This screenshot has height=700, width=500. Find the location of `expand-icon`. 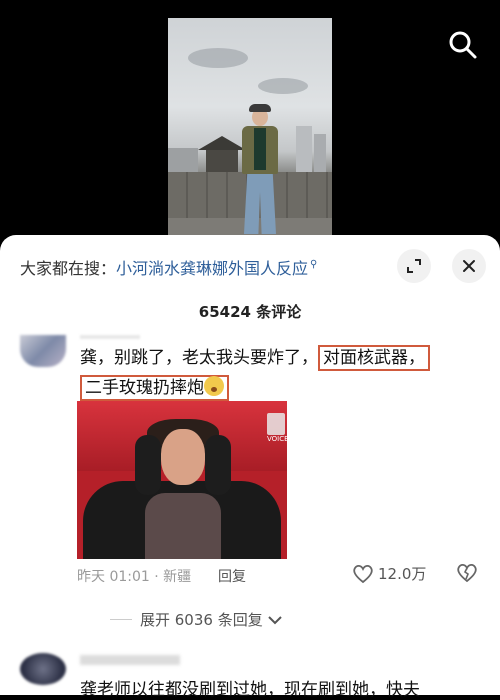

expand-icon is located at coordinates (414, 266).